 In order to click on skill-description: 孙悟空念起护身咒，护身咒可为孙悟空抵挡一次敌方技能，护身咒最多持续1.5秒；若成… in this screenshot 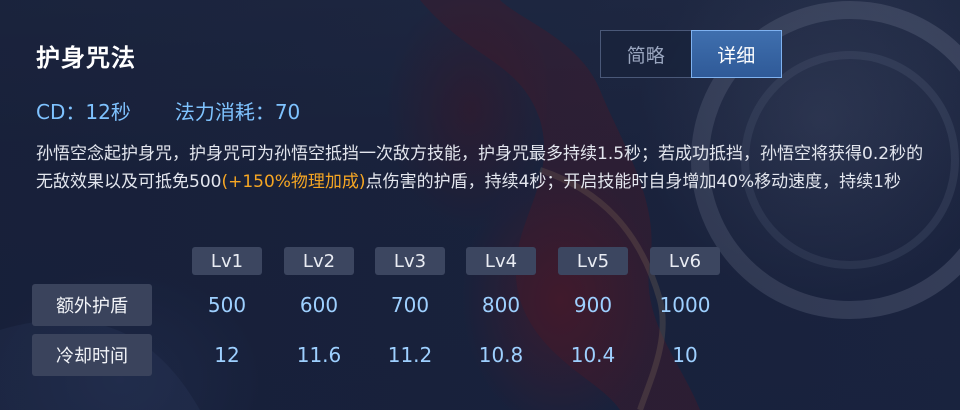, I will do `click(486, 168)`.